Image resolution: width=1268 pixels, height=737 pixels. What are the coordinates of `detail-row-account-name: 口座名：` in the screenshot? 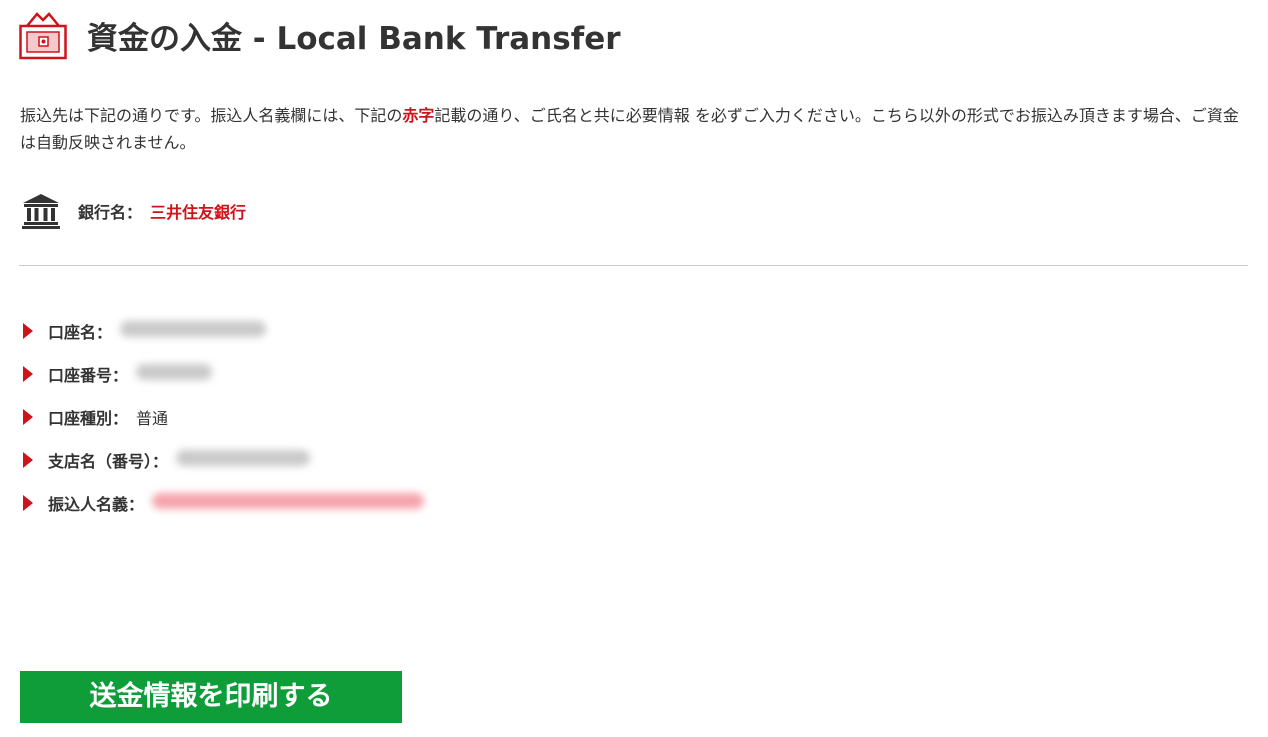 It's located at (223, 330).